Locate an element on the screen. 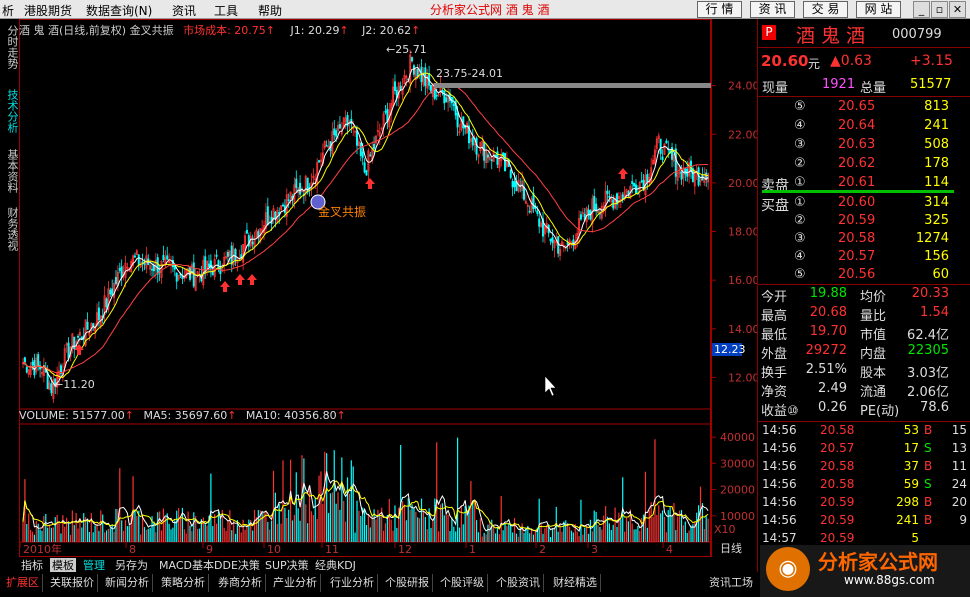  bottom-tab: 关联报价 is located at coordinates (72, 583).